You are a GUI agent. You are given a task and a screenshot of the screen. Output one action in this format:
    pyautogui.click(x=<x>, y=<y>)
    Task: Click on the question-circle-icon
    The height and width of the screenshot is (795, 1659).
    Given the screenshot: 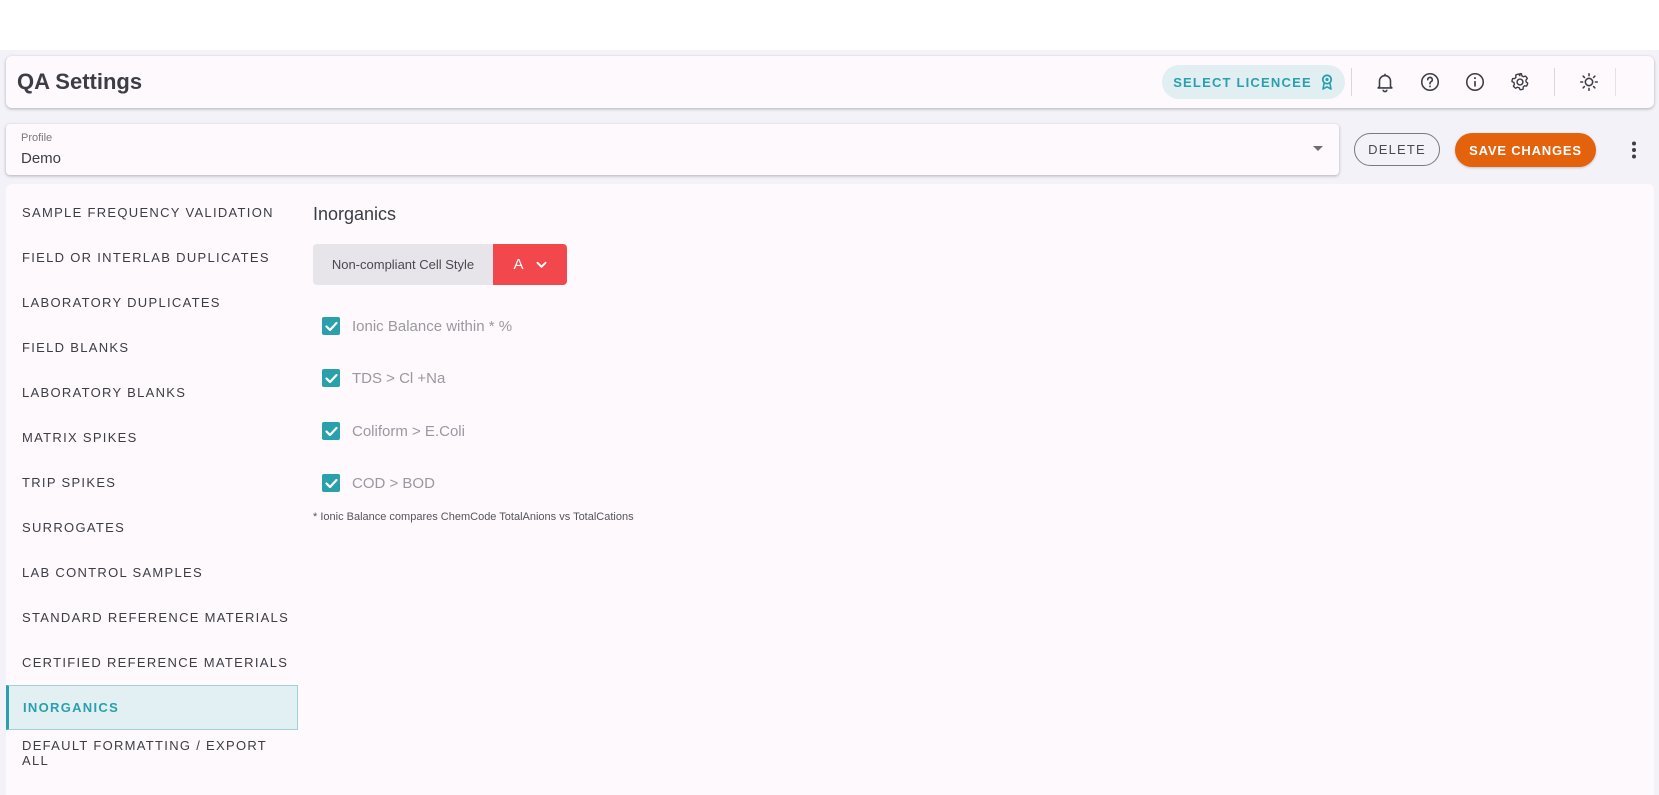 What is the action you would take?
    pyautogui.click(x=1430, y=82)
    